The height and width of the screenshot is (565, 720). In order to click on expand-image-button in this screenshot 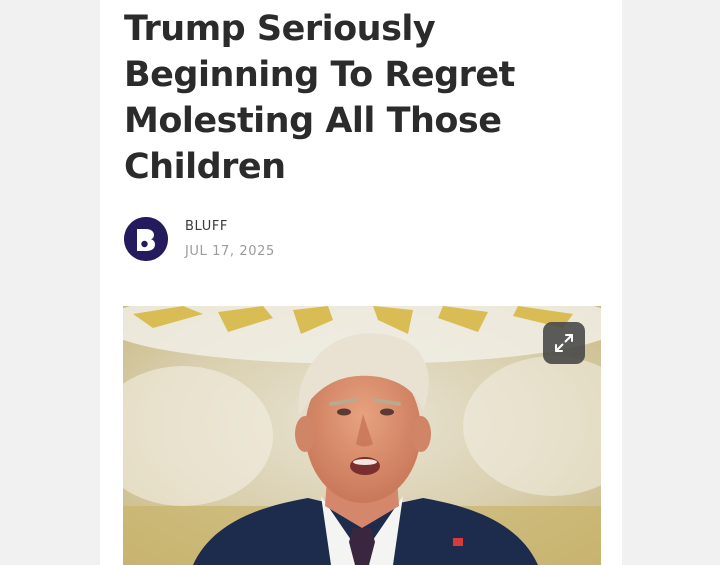, I will do `click(564, 343)`.